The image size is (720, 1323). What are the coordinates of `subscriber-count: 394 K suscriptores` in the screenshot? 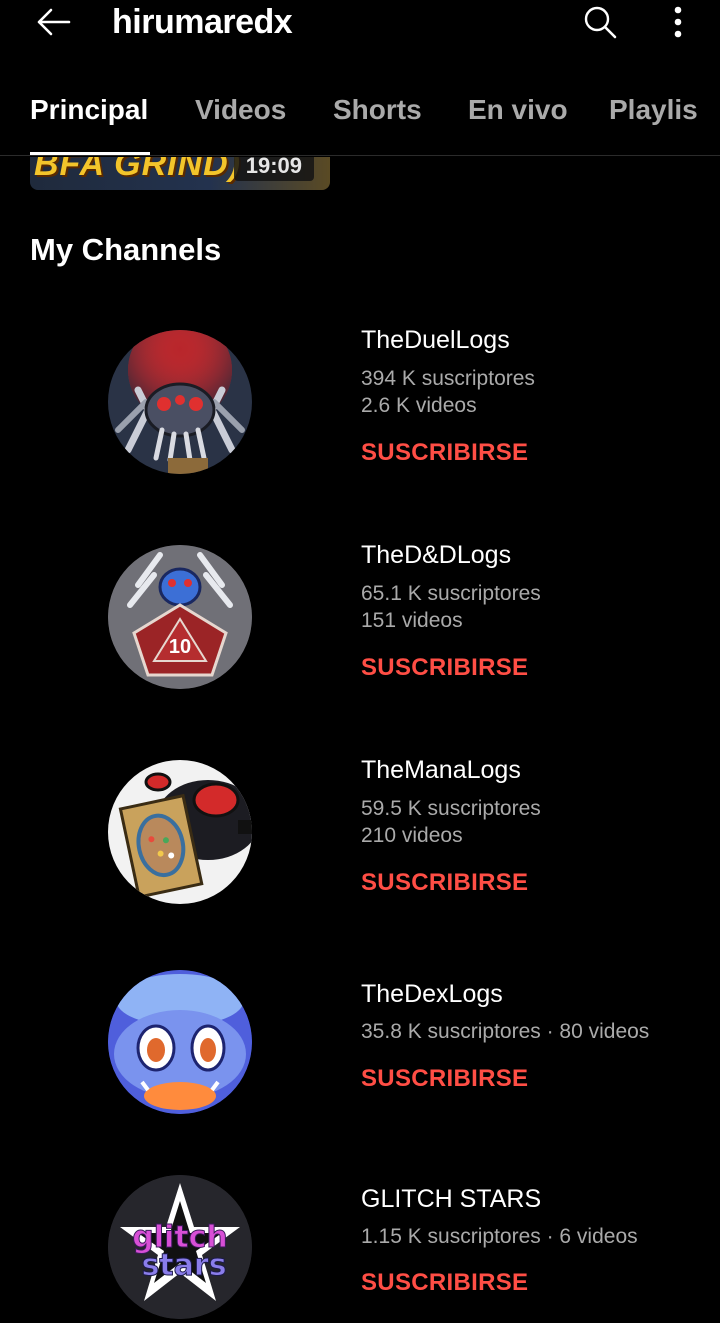 It's located at (448, 378).